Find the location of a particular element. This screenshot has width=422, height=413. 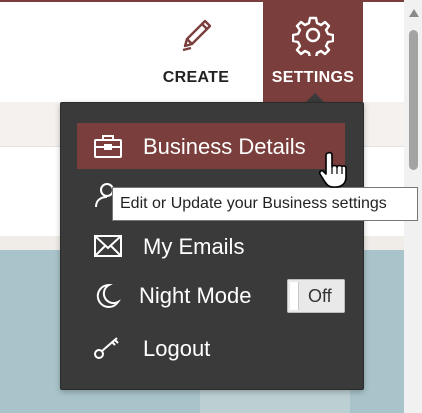

toggle-knob is located at coordinates (294, 296).